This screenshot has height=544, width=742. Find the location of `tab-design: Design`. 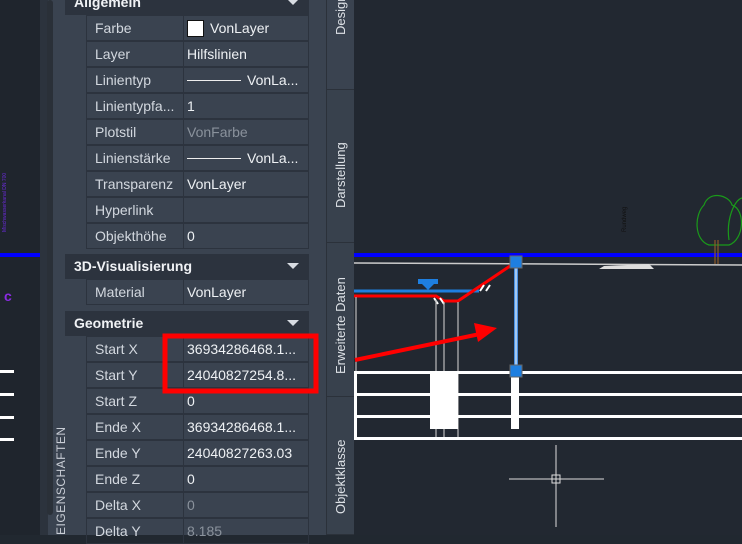

tab-design: Design is located at coordinates (340, 45).